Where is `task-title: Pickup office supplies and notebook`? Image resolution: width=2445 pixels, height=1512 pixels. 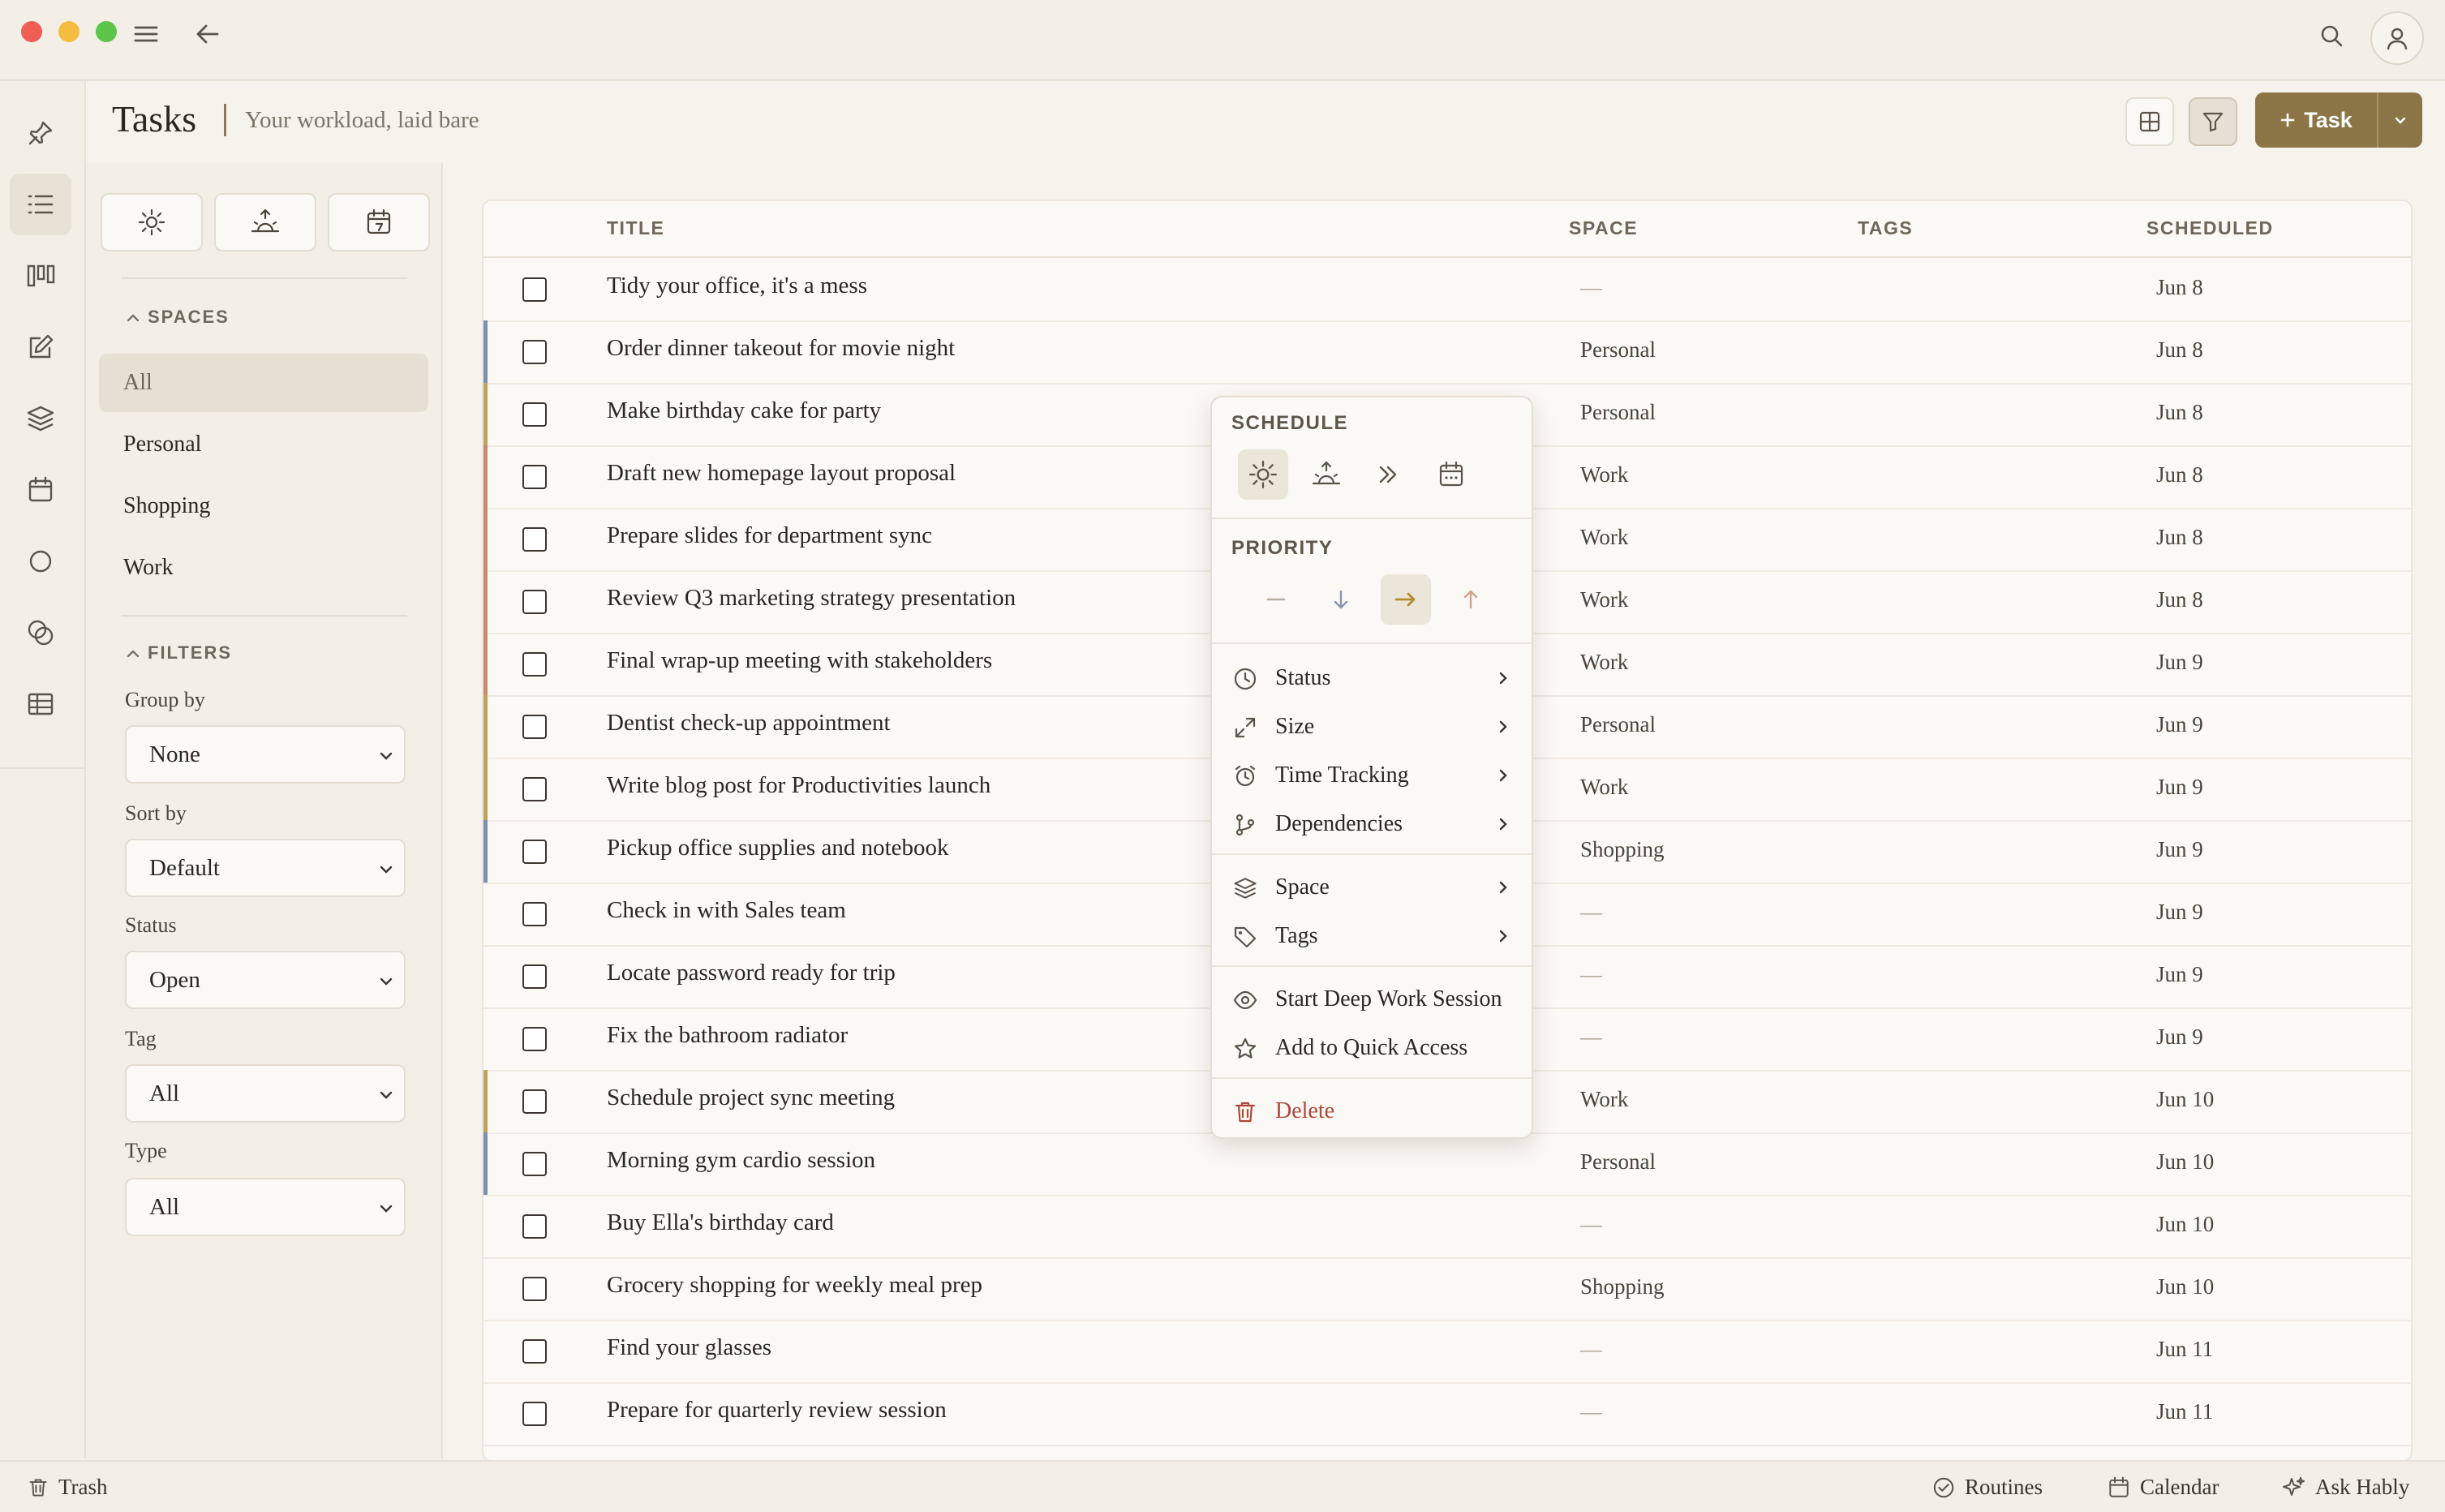 task-title: Pickup office supplies and notebook is located at coordinates (778, 848).